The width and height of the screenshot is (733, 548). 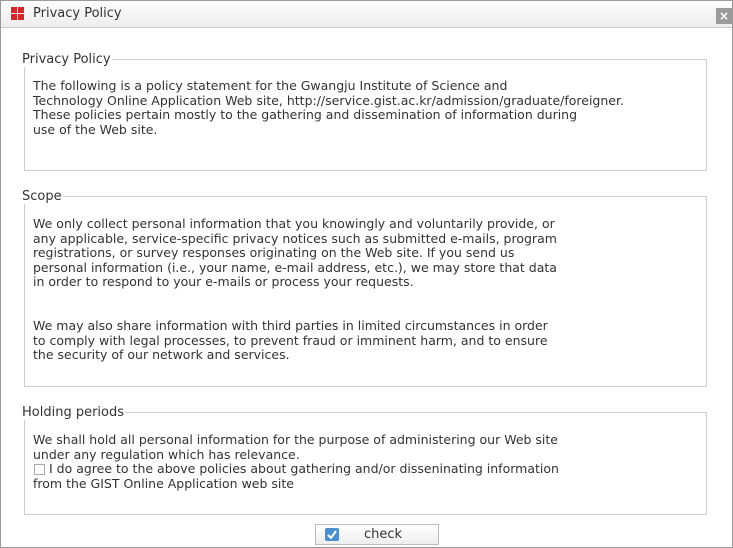 I want to click on section-legend: Scope, so click(x=42, y=196).